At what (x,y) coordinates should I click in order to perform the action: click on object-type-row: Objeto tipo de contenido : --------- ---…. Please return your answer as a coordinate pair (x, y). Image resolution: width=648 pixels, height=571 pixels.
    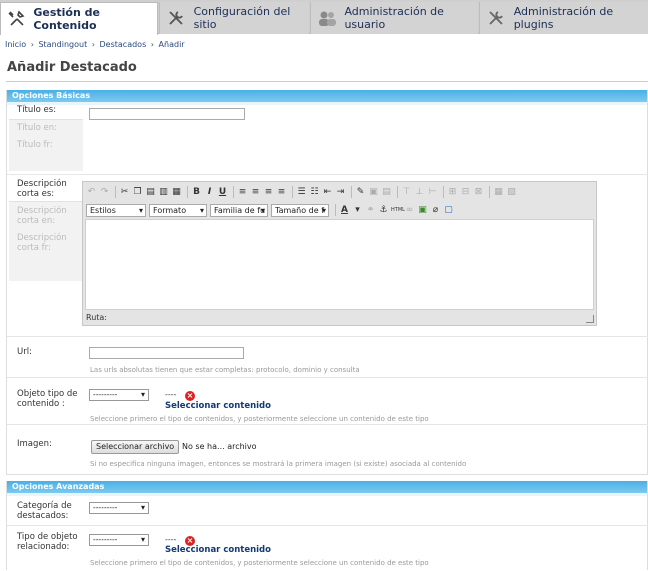
    Looking at the image, I should click on (327, 402).